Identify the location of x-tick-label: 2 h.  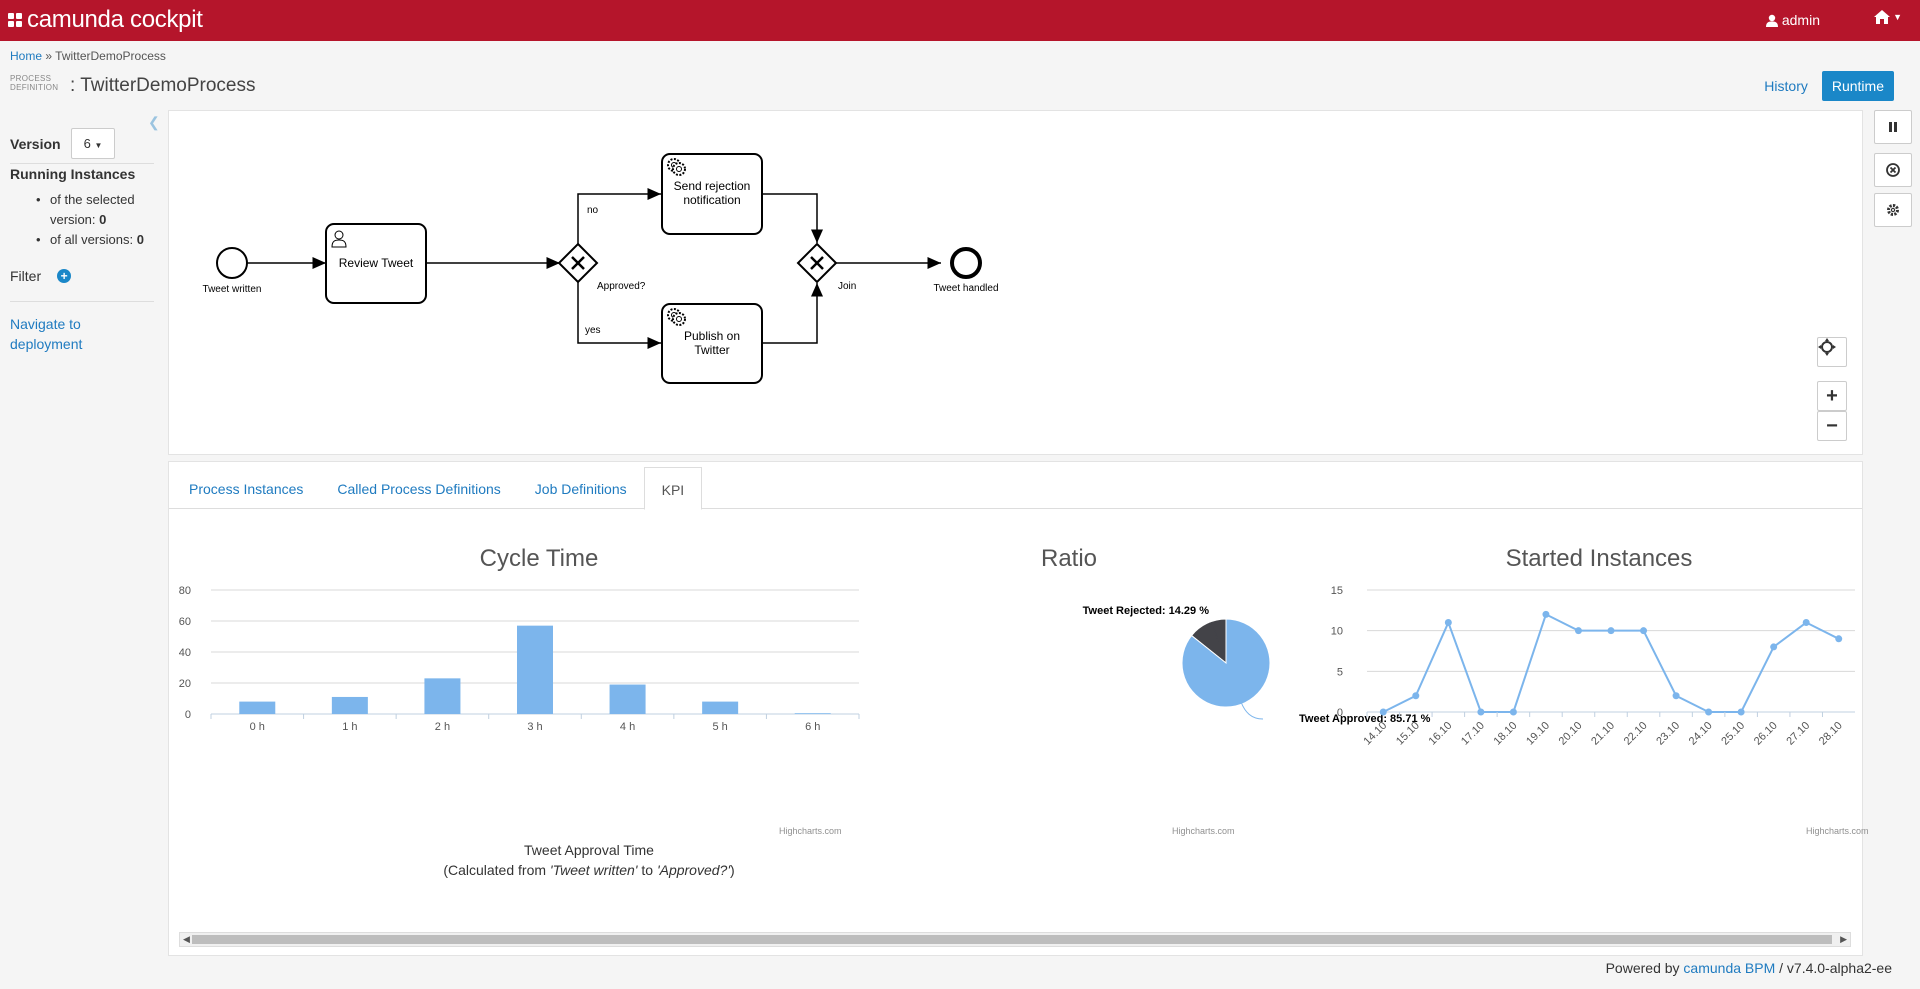
(442, 727).